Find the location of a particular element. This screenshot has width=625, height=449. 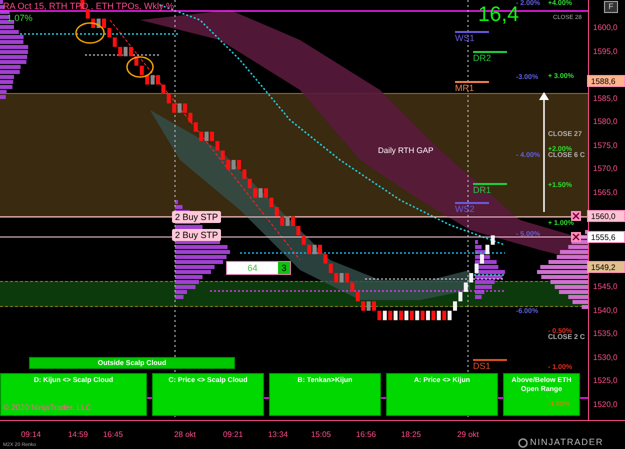

brand-name: NINJATRADER is located at coordinates (567, 442).